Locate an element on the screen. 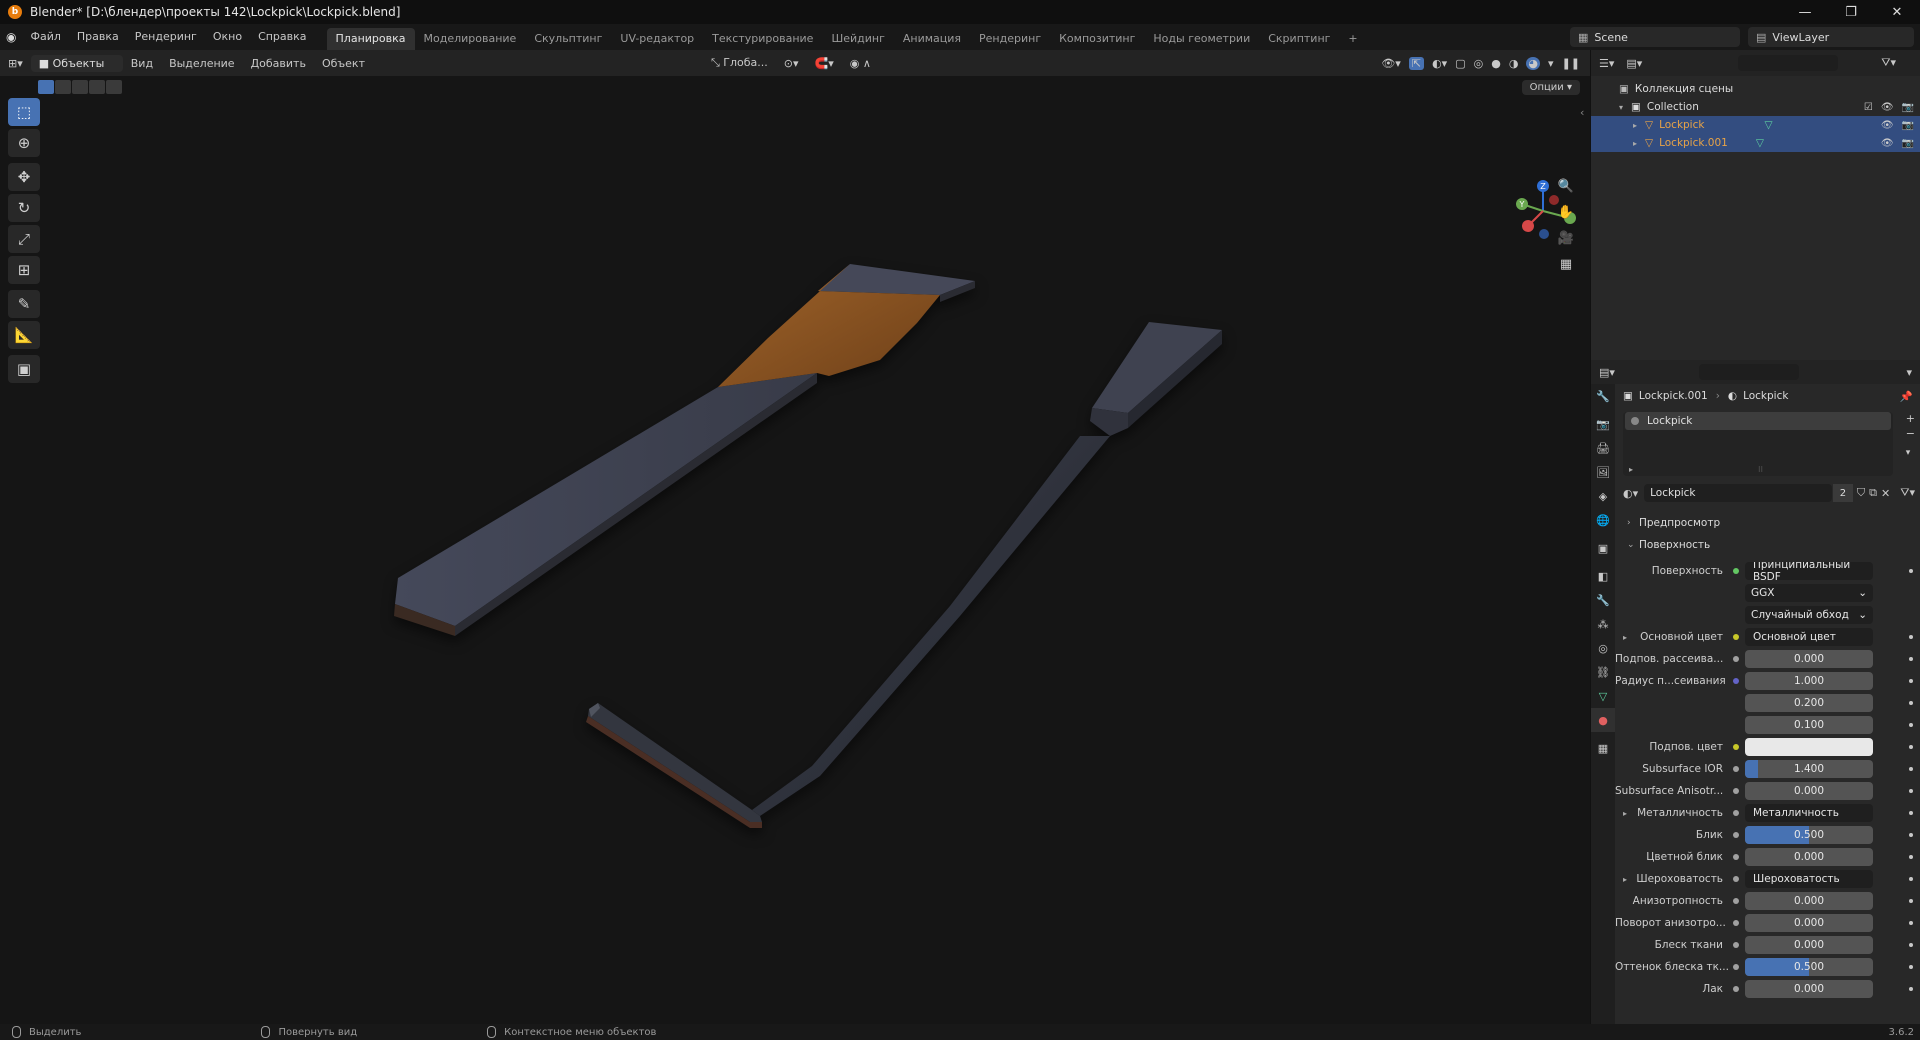  pause-render-icon: ❚❚ is located at coordinates (1571, 63).